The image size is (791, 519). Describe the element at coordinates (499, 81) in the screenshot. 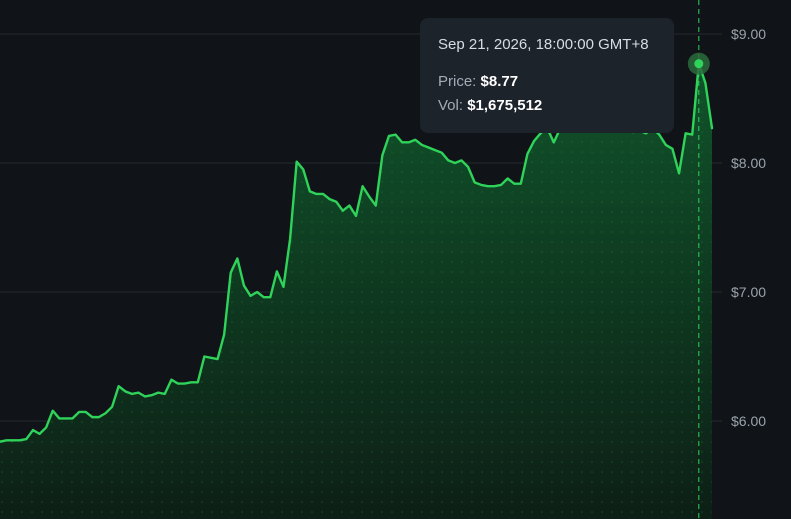

I see `tooltip-price-value: $8.77` at that location.